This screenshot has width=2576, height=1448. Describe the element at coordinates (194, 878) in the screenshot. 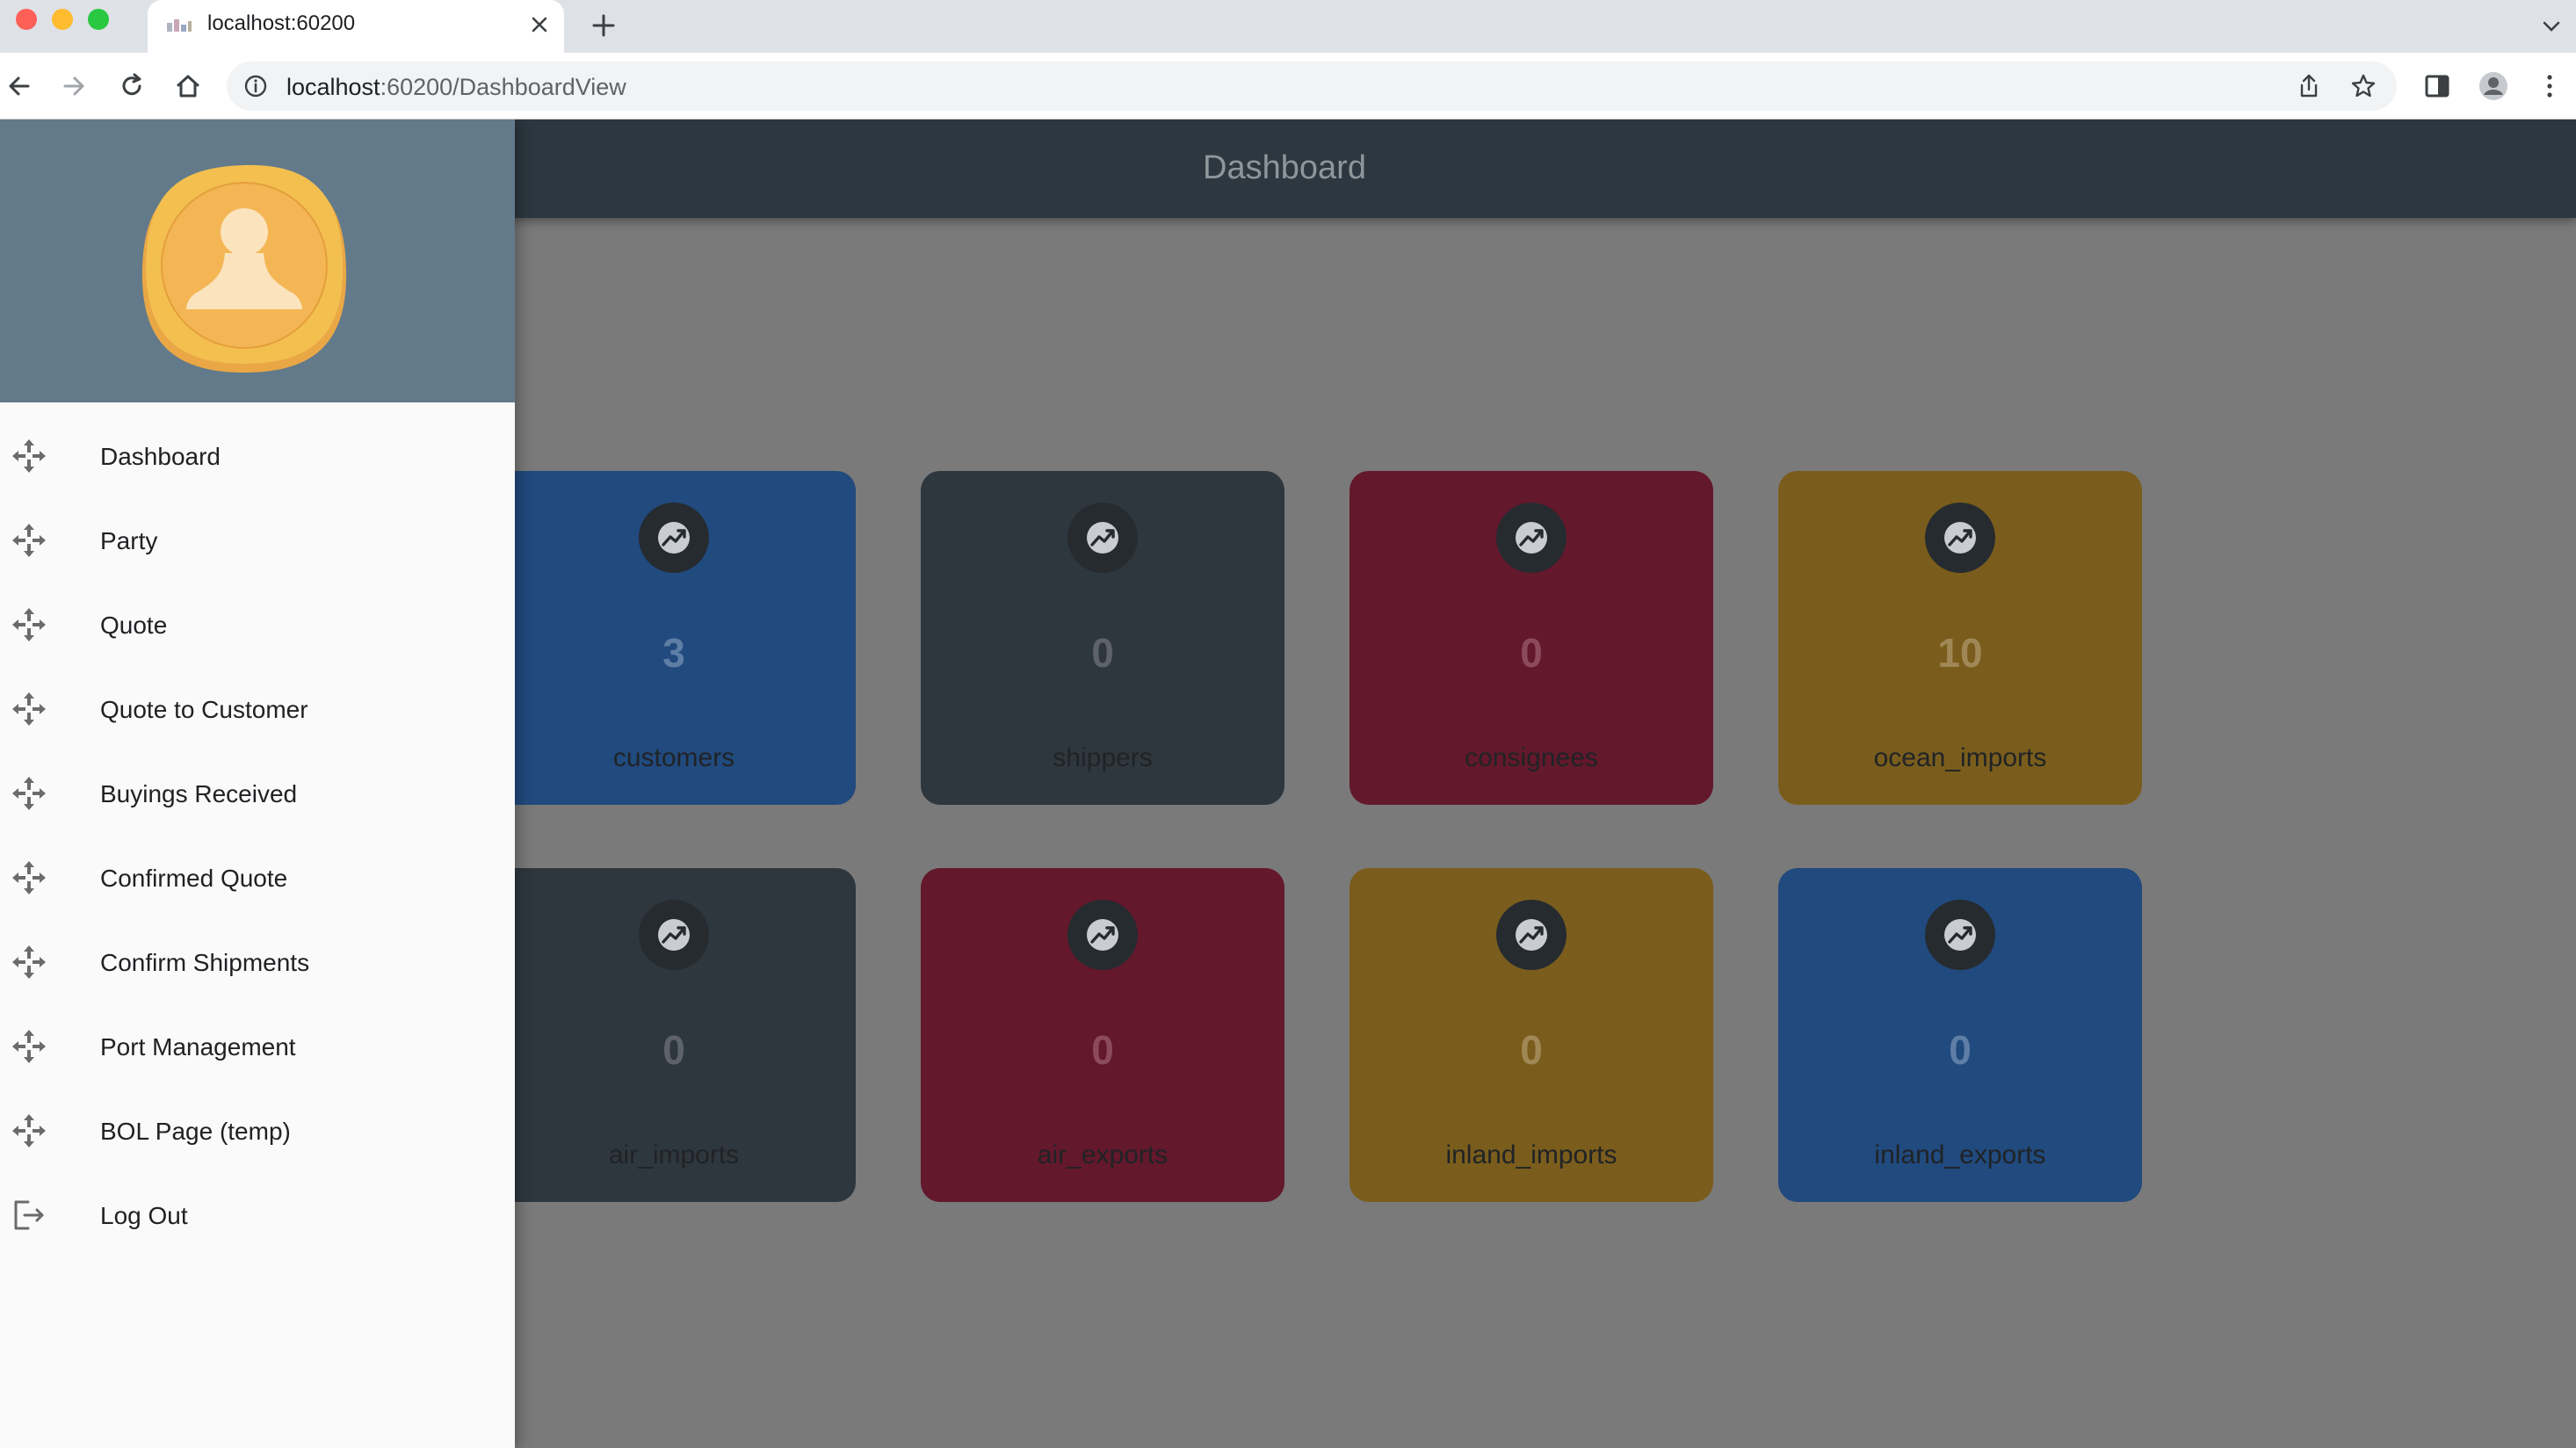

I see `drawer-item-label: Confirmed Quote` at that location.